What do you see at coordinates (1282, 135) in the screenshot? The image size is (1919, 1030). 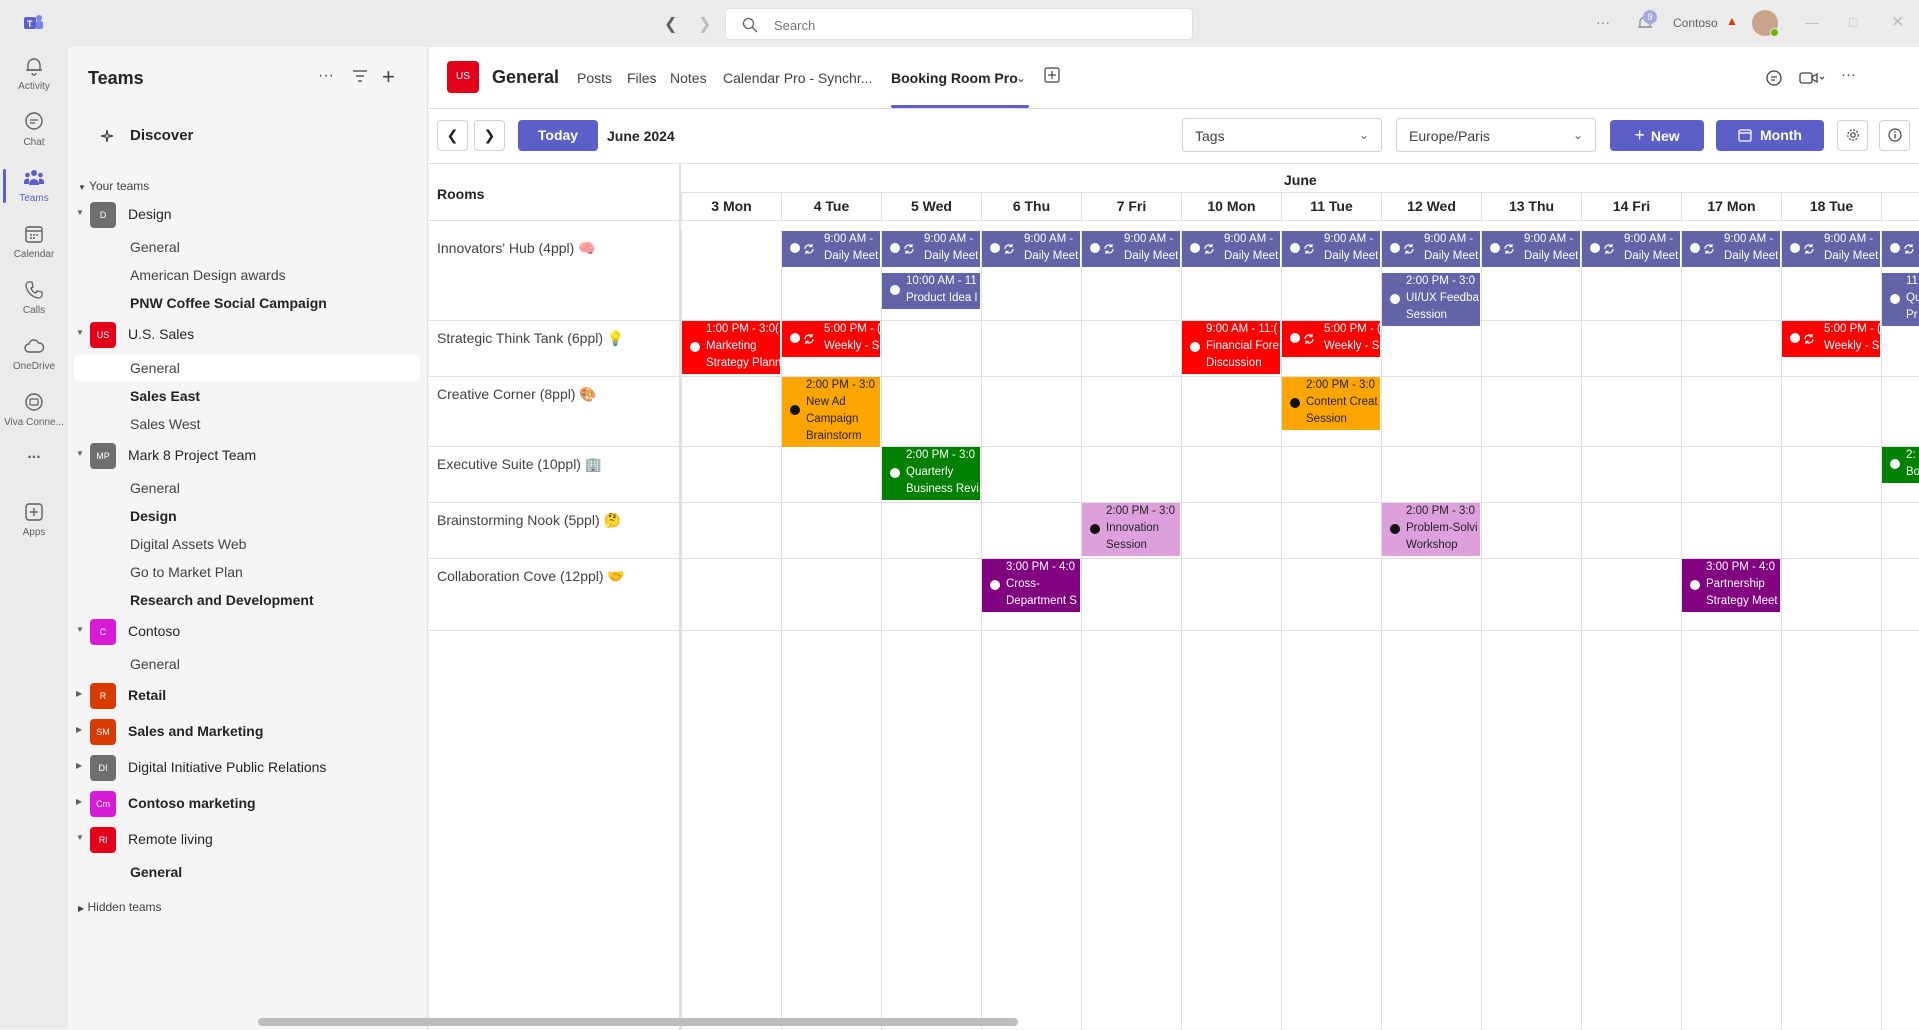 I see `tags-select: Tags ⌄` at bounding box center [1282, 135].